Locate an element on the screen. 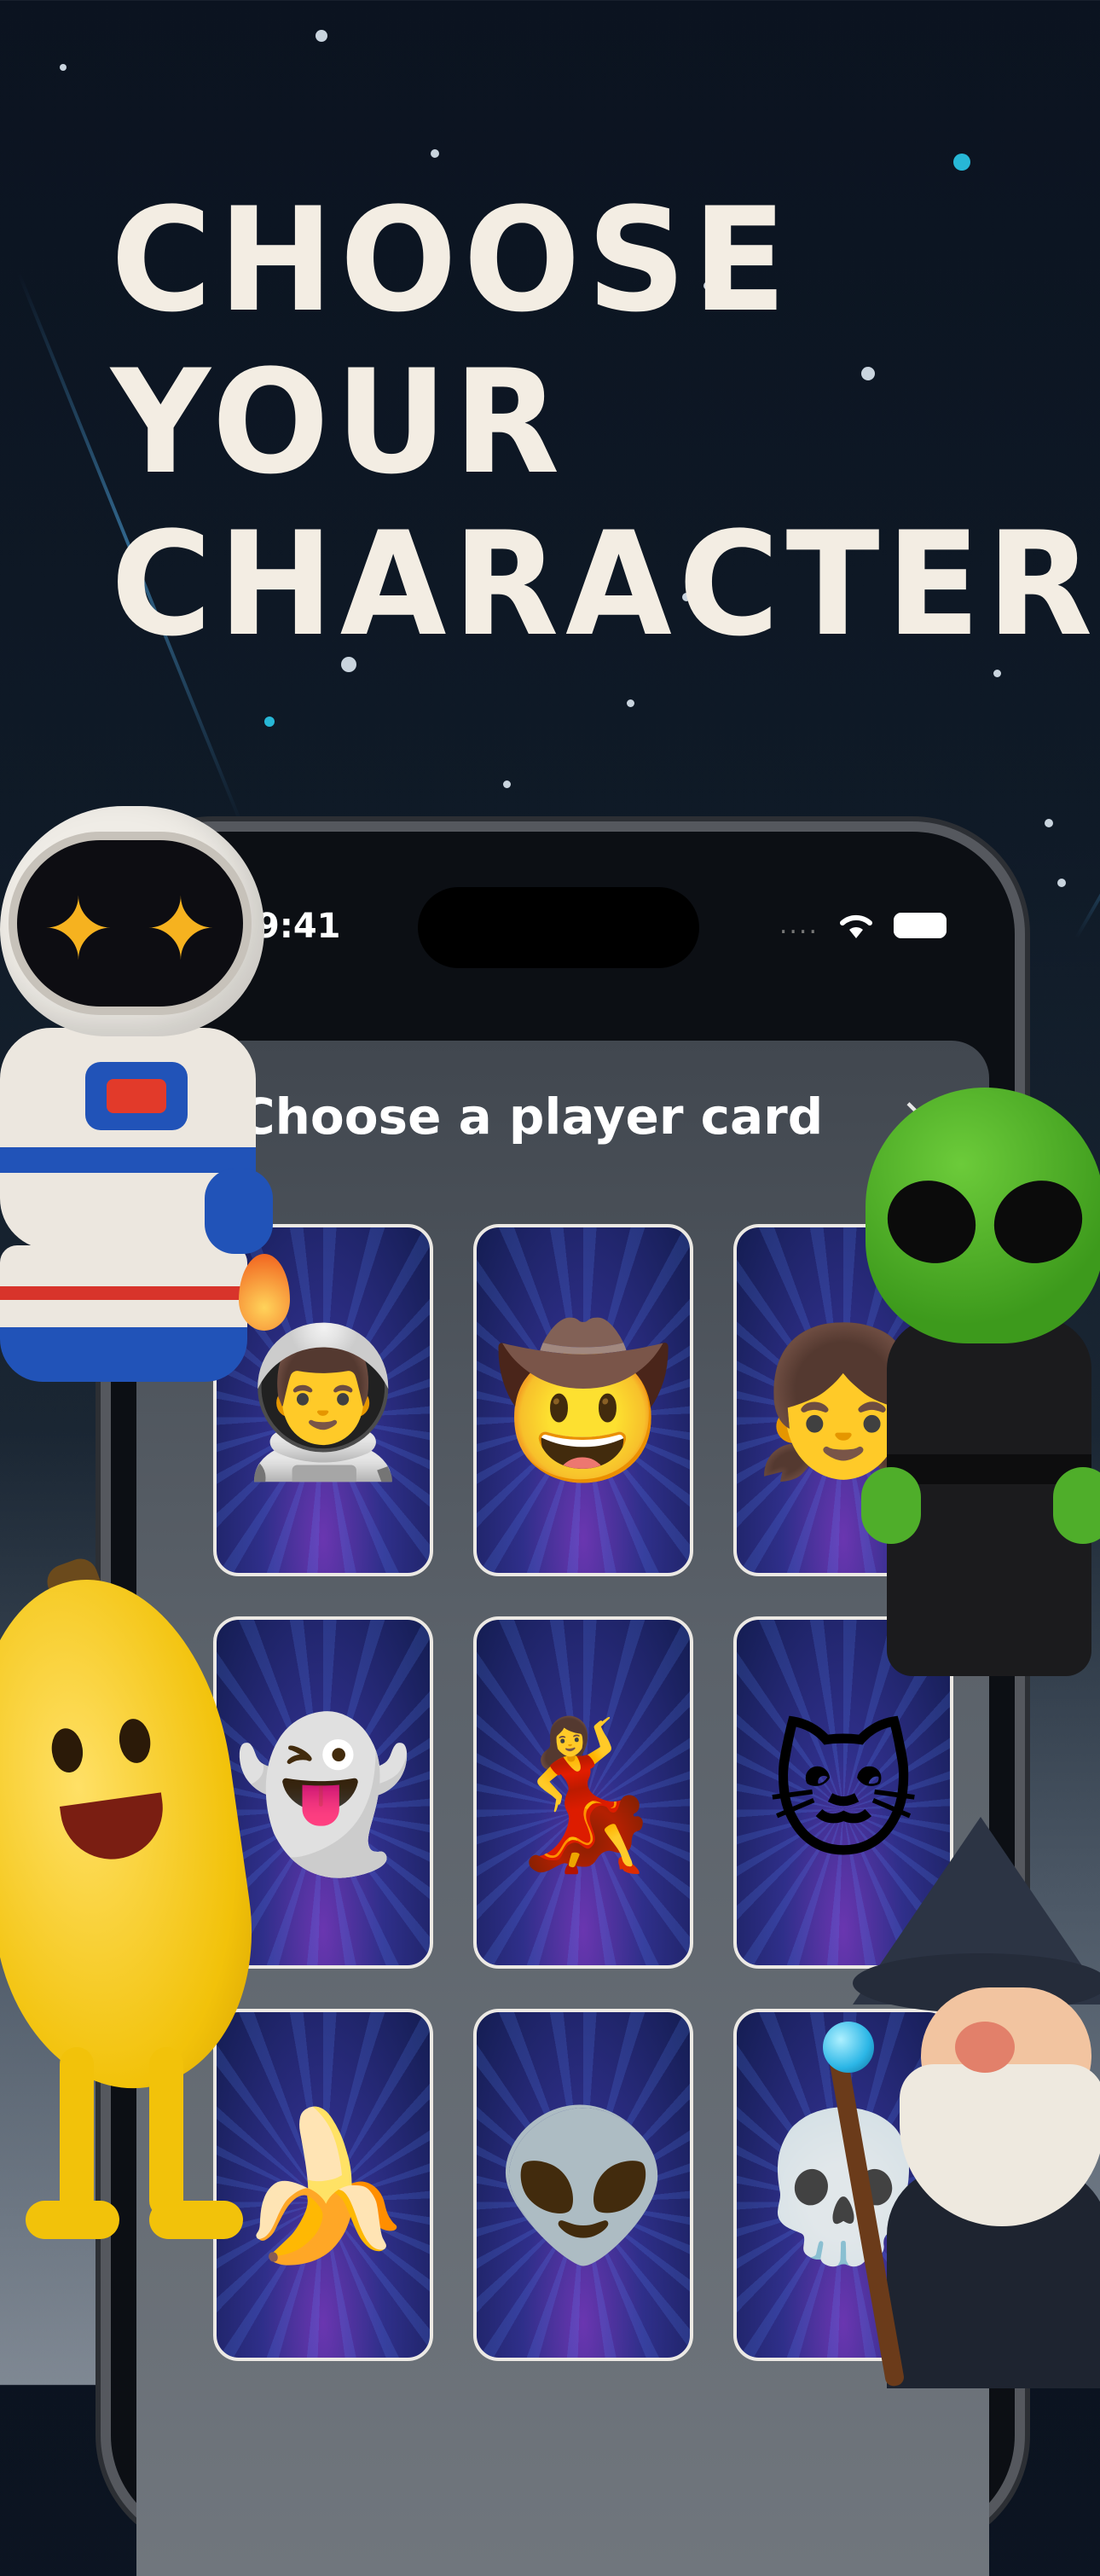 The width and height of the screenshot is (1100, 2576). character-banana-icon: 🍌 is located at coordinates (323, 2187).